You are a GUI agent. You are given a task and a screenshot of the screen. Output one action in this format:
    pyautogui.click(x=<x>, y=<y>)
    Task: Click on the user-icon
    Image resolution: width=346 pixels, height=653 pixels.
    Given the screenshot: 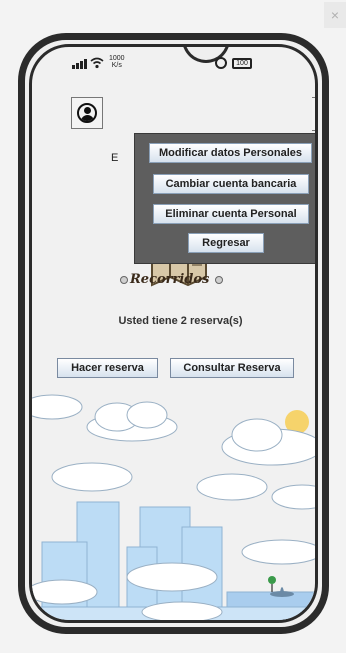 What is the action you would take?
    pyautogui.click(x=87, y=113)
    